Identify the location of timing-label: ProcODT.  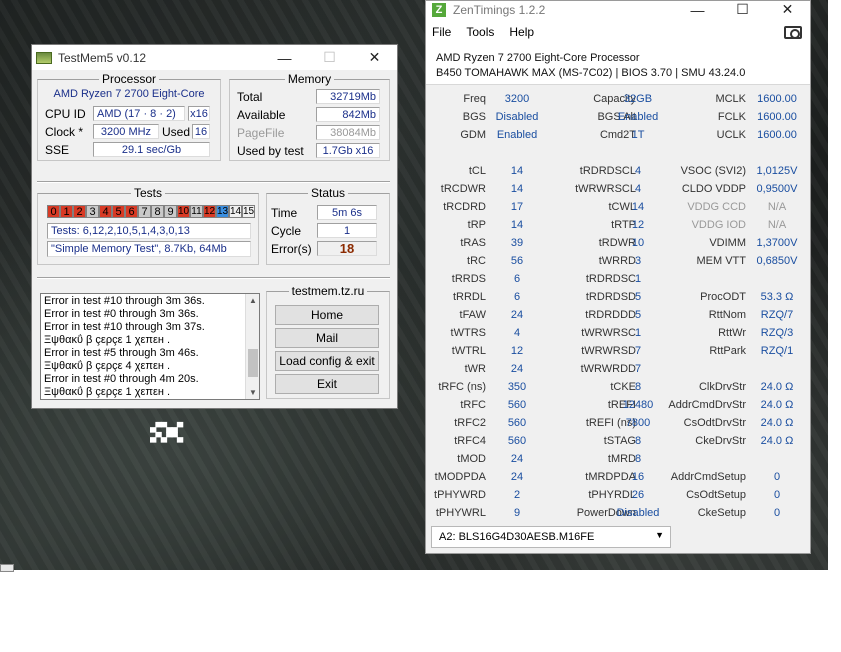
(723, 297).